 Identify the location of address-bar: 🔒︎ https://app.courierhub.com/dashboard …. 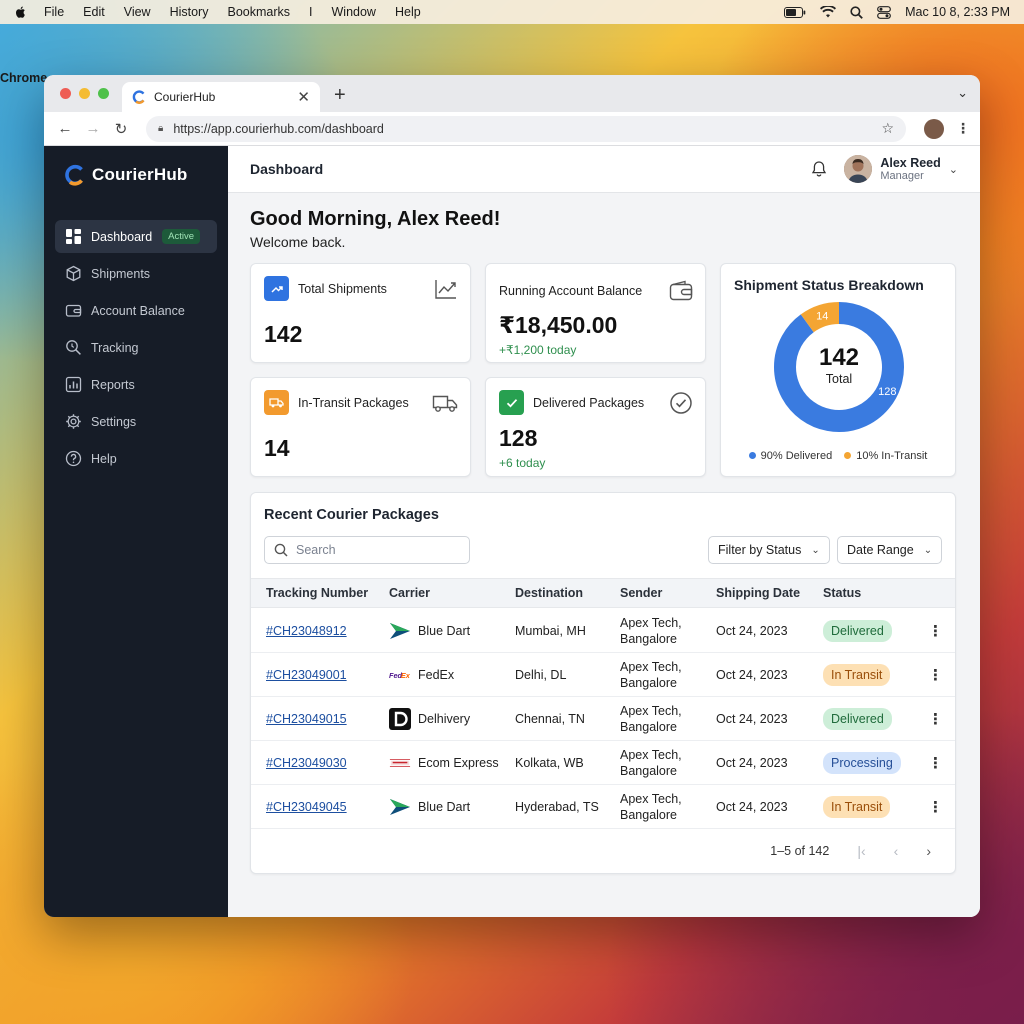
(526, 128).